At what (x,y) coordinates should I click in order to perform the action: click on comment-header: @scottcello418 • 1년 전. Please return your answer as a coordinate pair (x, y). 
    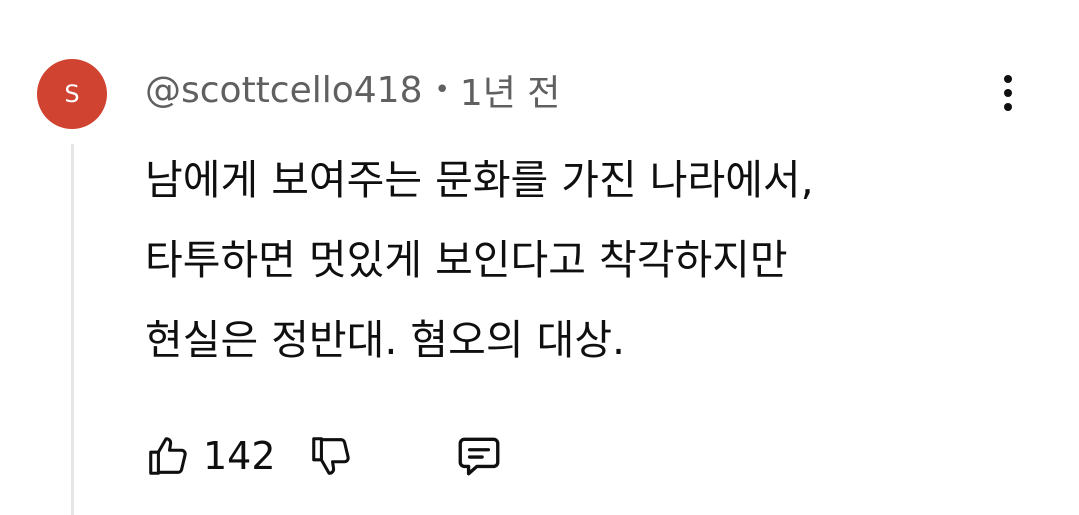
    Looking at the image, I should click on (353, 90).